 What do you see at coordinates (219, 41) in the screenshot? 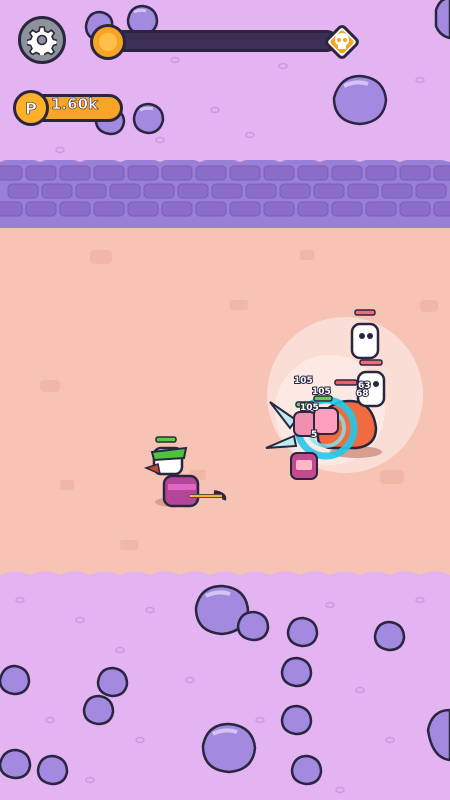
I see `progress-track` at bounding box center [219, 41].